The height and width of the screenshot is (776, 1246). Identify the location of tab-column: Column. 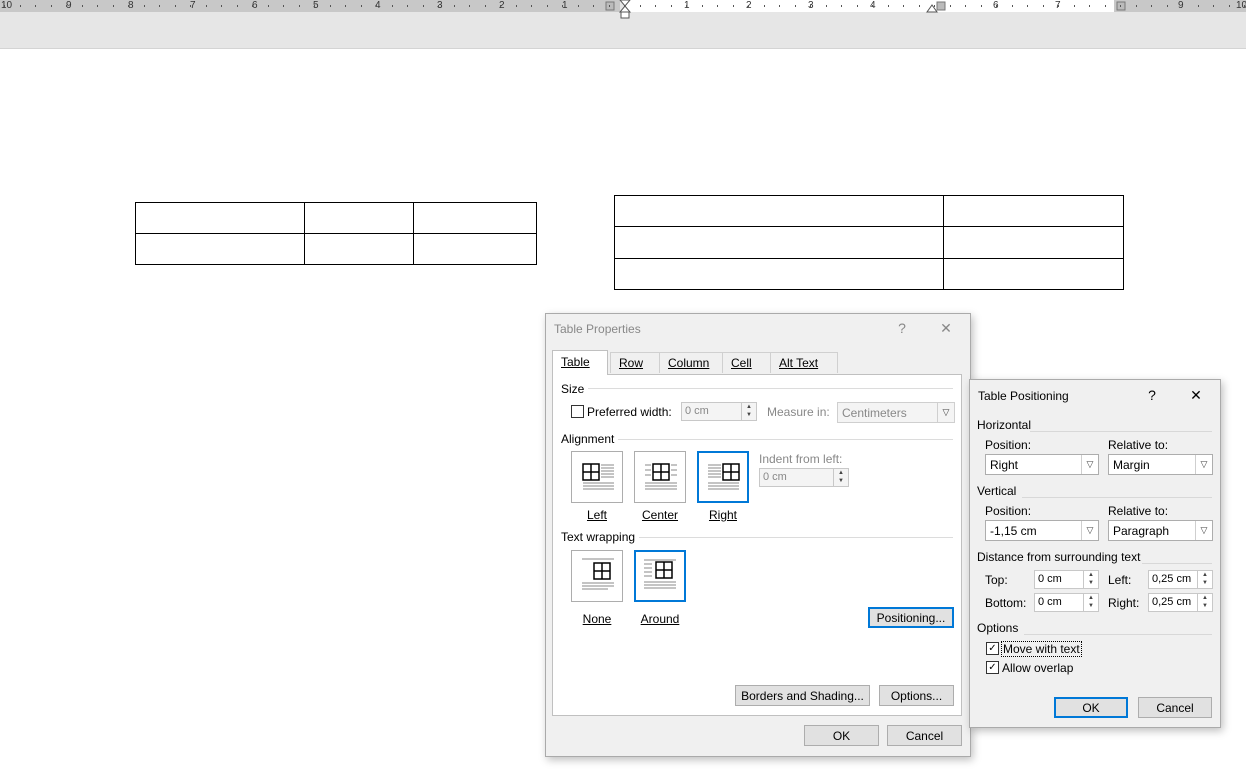
(693, 362).